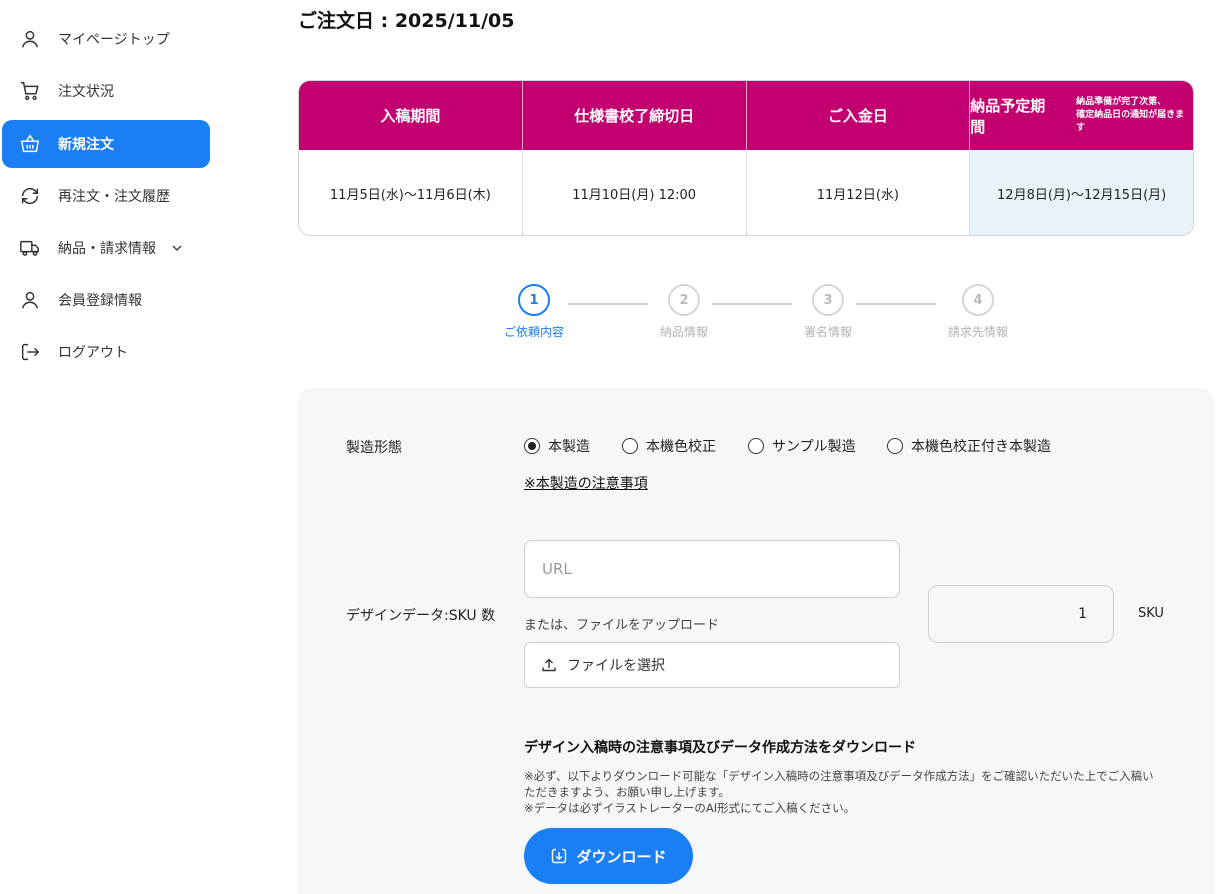 The height and width of the screenshot is (894, 1223). I want to click on sidebar-item-mypage-top: マイページトップ, so click(106, 39).